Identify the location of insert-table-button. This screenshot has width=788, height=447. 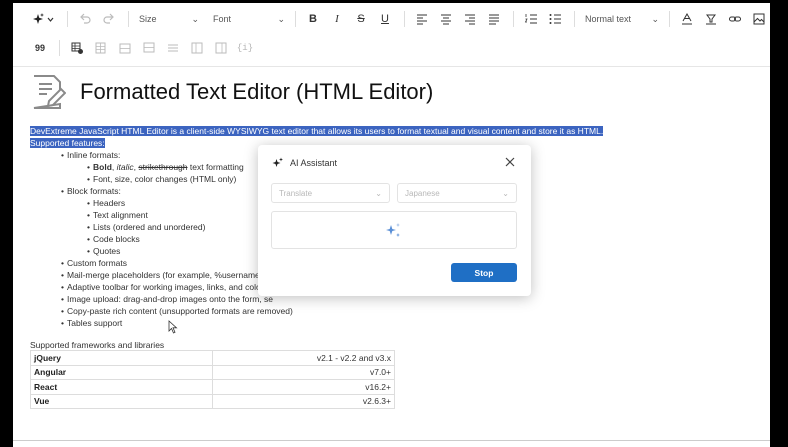
(77, 48).